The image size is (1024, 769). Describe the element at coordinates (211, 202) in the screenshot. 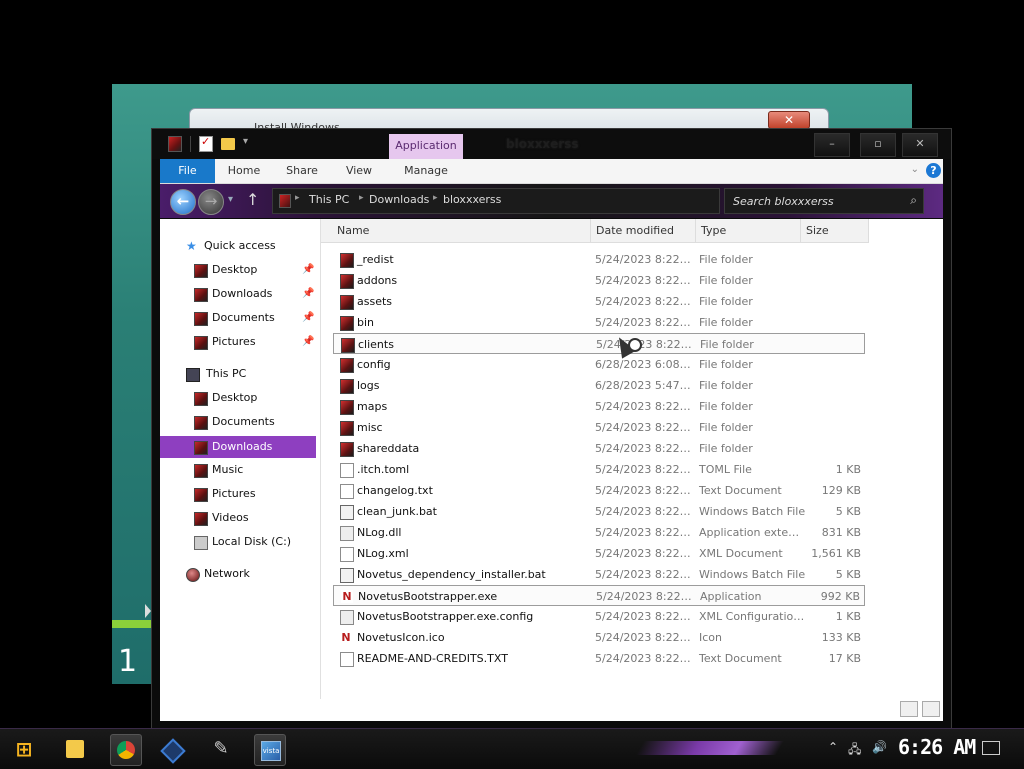

I see `forward-button: →` at that location.